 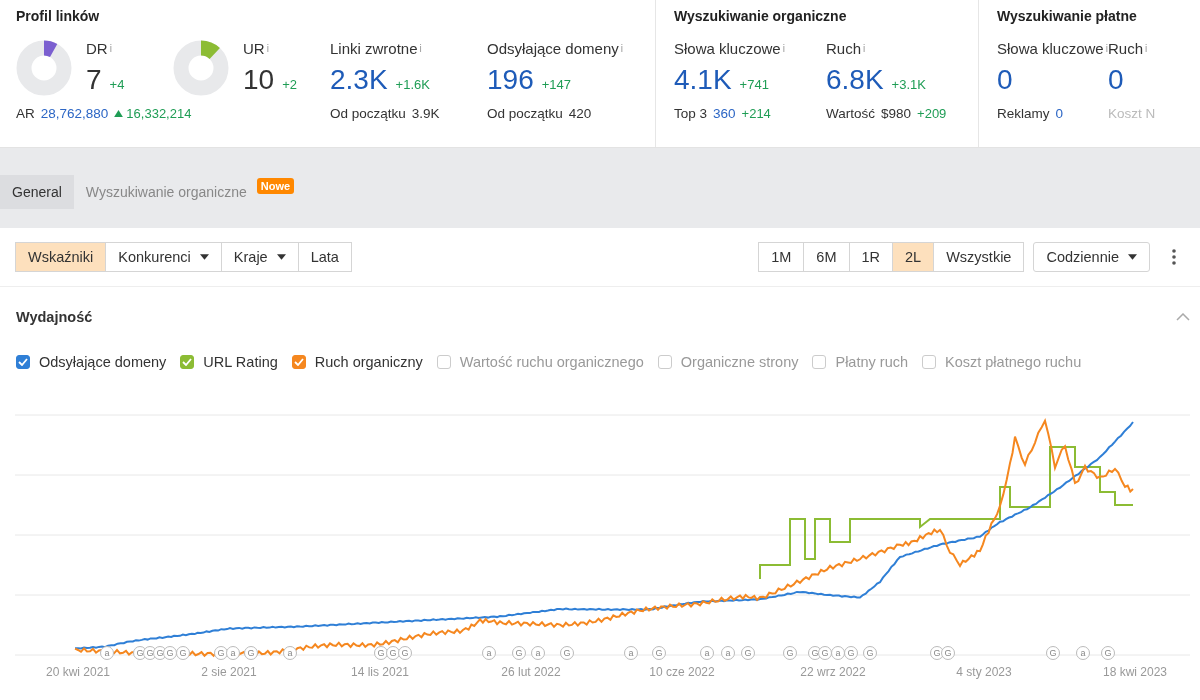 I want to click on sub-label: Reklamy, so click(x=1023, y=113).